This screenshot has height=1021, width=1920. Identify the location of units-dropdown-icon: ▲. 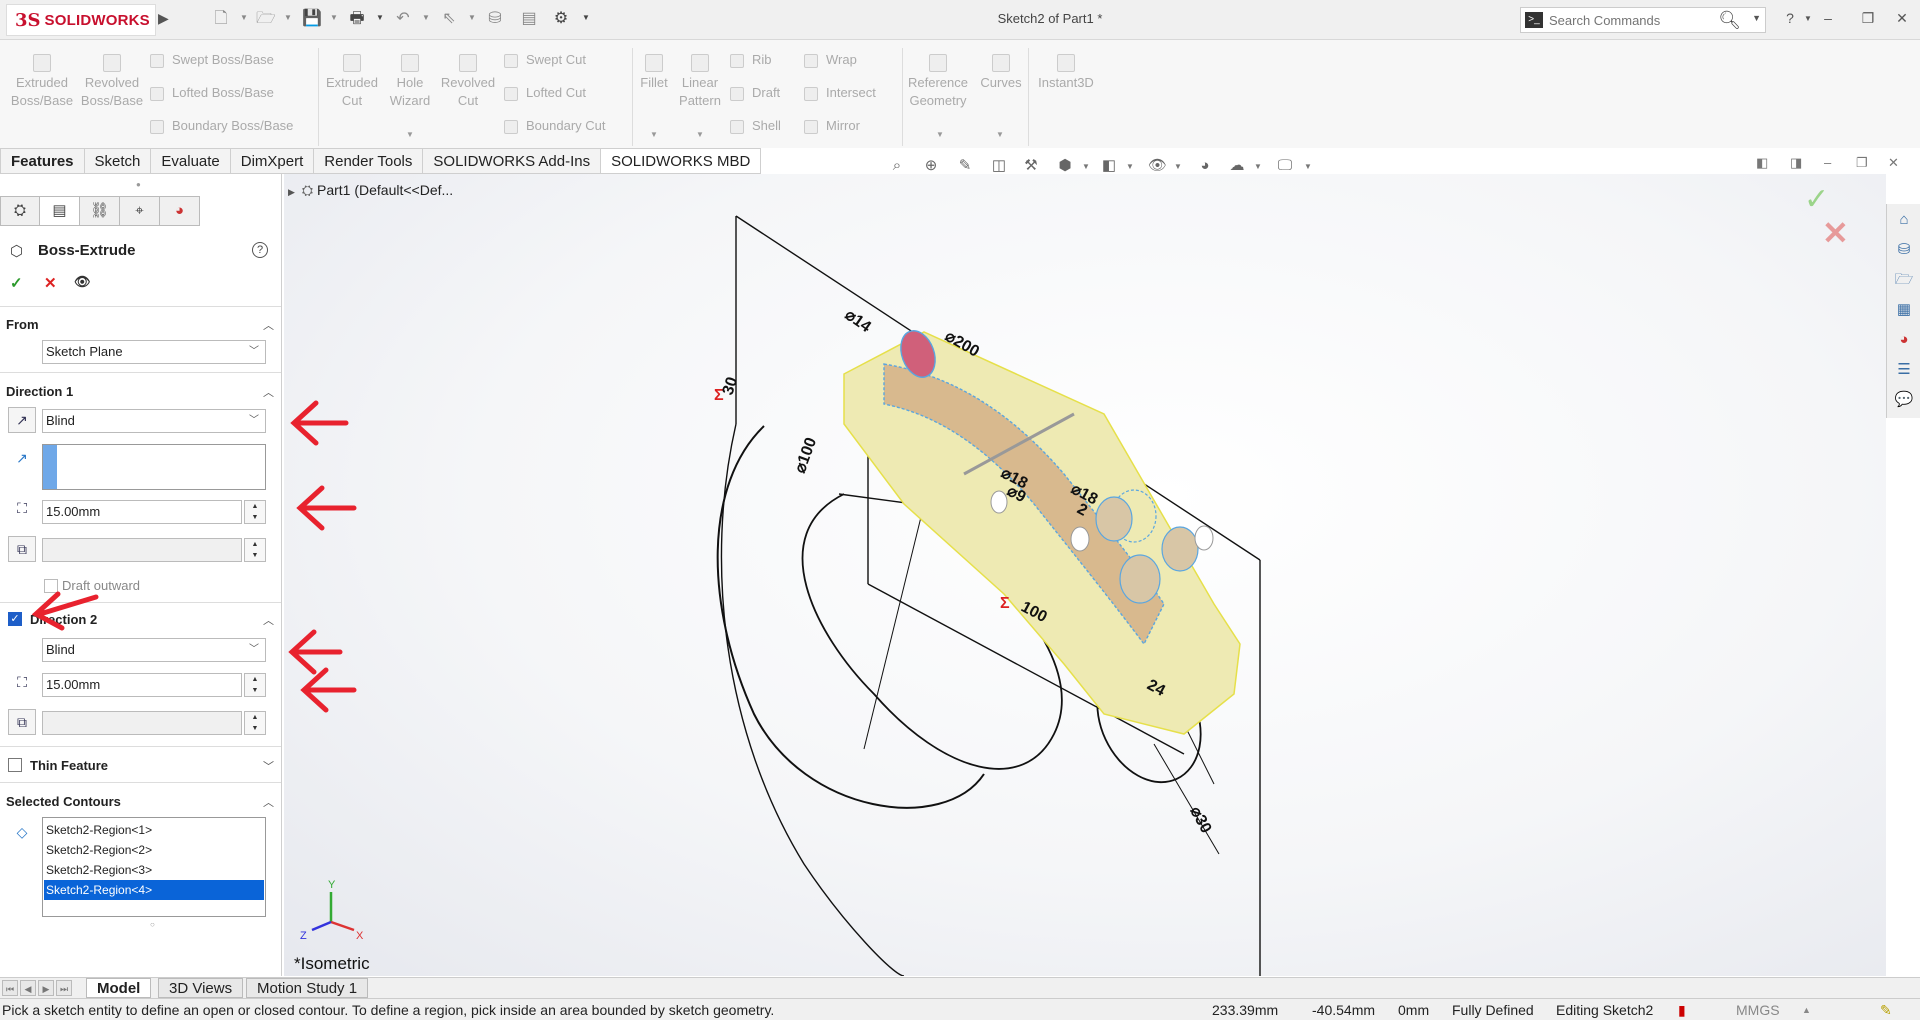
(1806, 1010).